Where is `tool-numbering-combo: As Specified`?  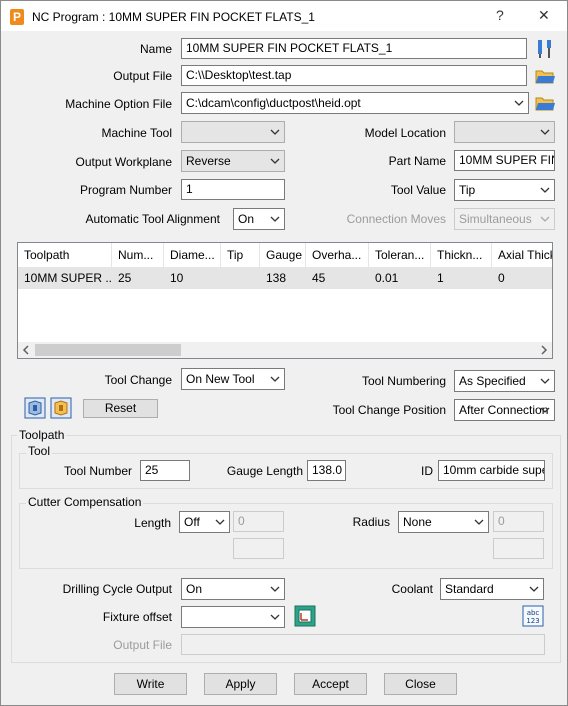 tool-numbering-combo: As Specified is located at coordinates (504, 381).